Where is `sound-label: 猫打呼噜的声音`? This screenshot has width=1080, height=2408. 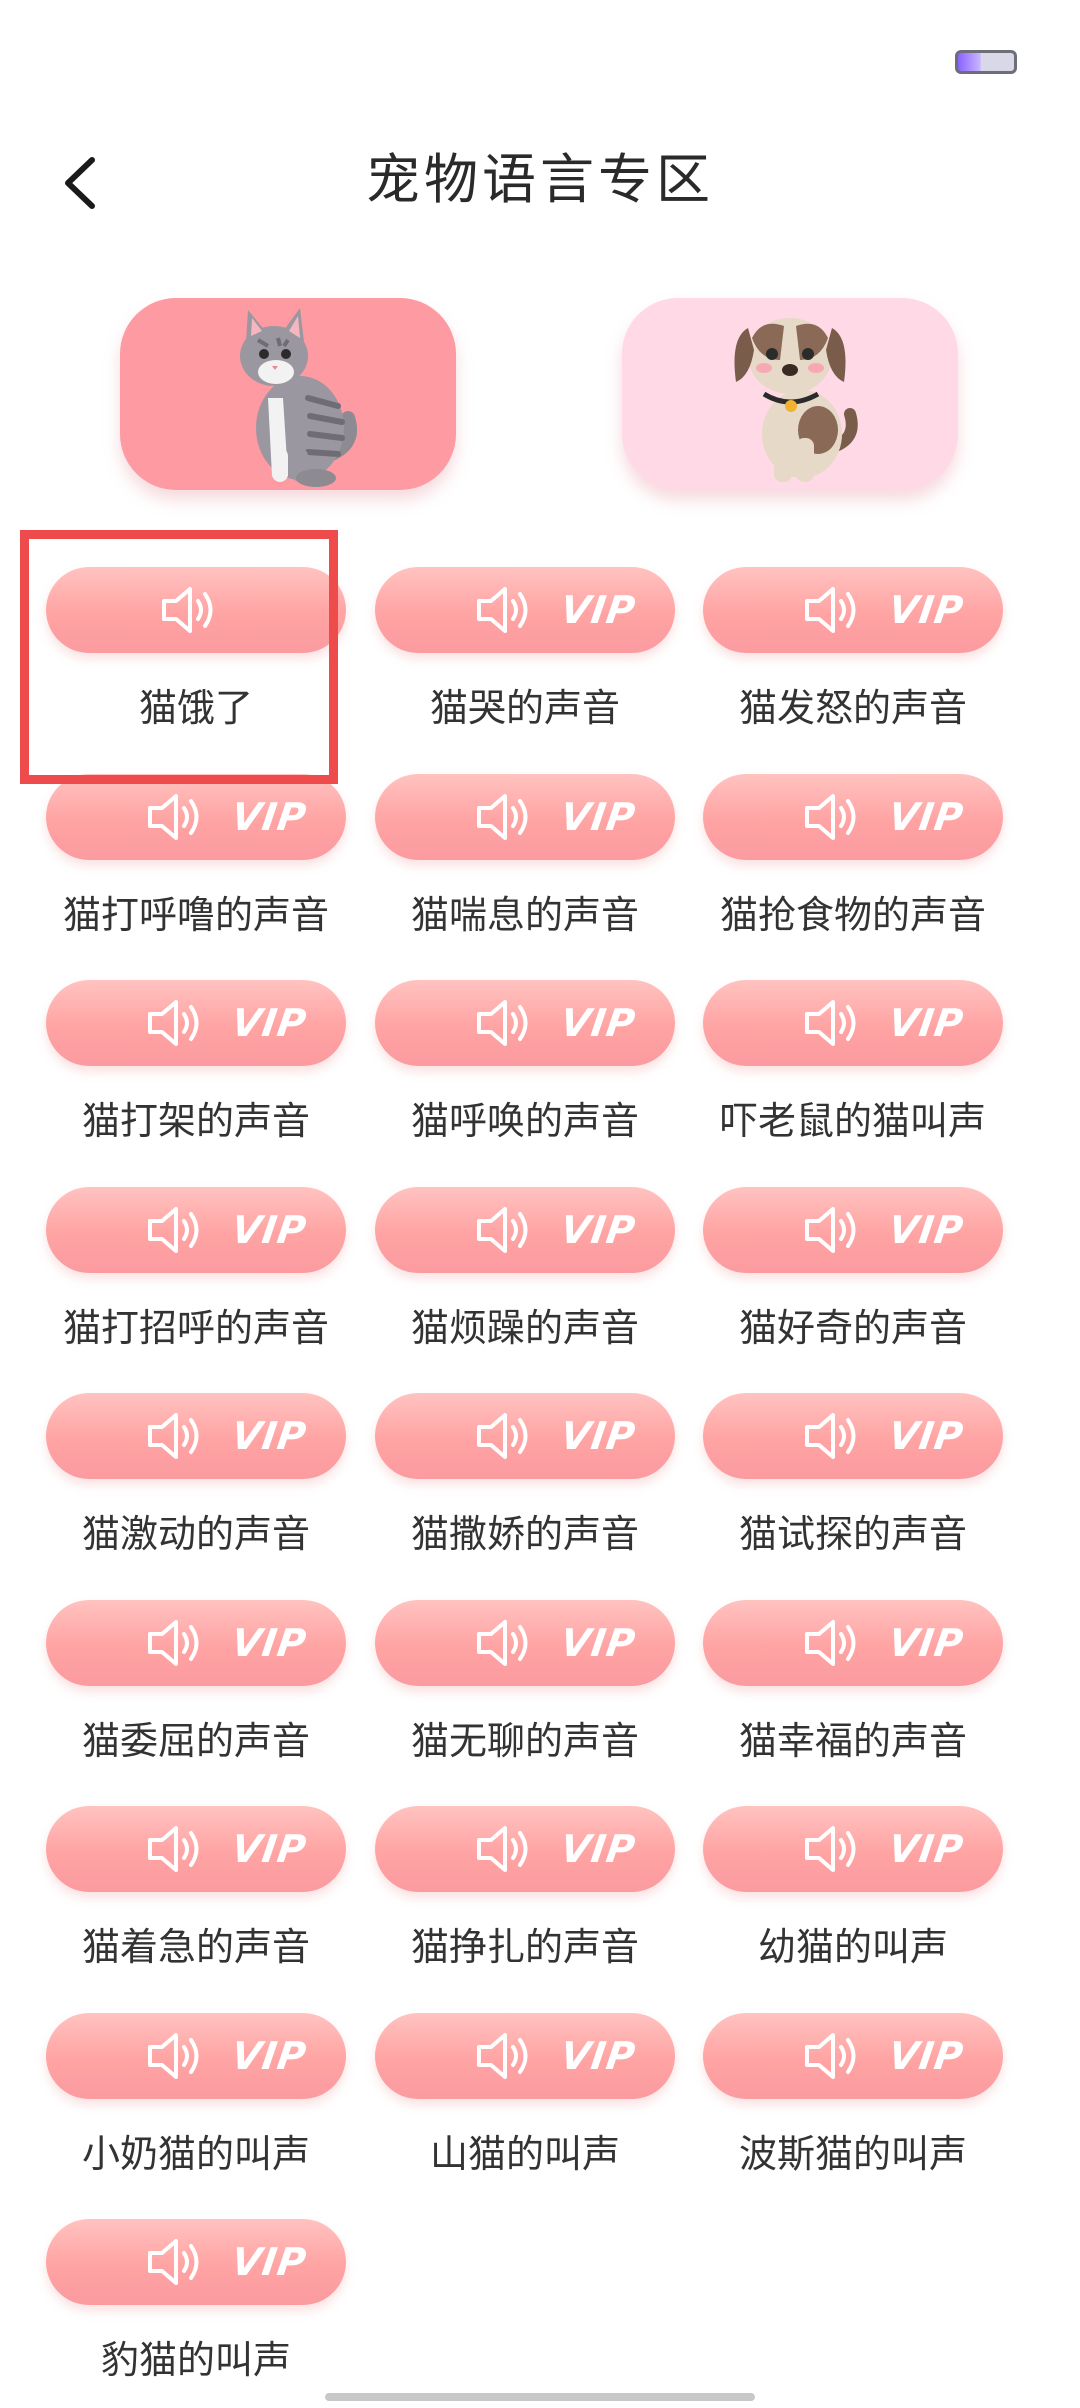
sound-label: 猫打呼噜的声音 is located at coordinates (195, 915).